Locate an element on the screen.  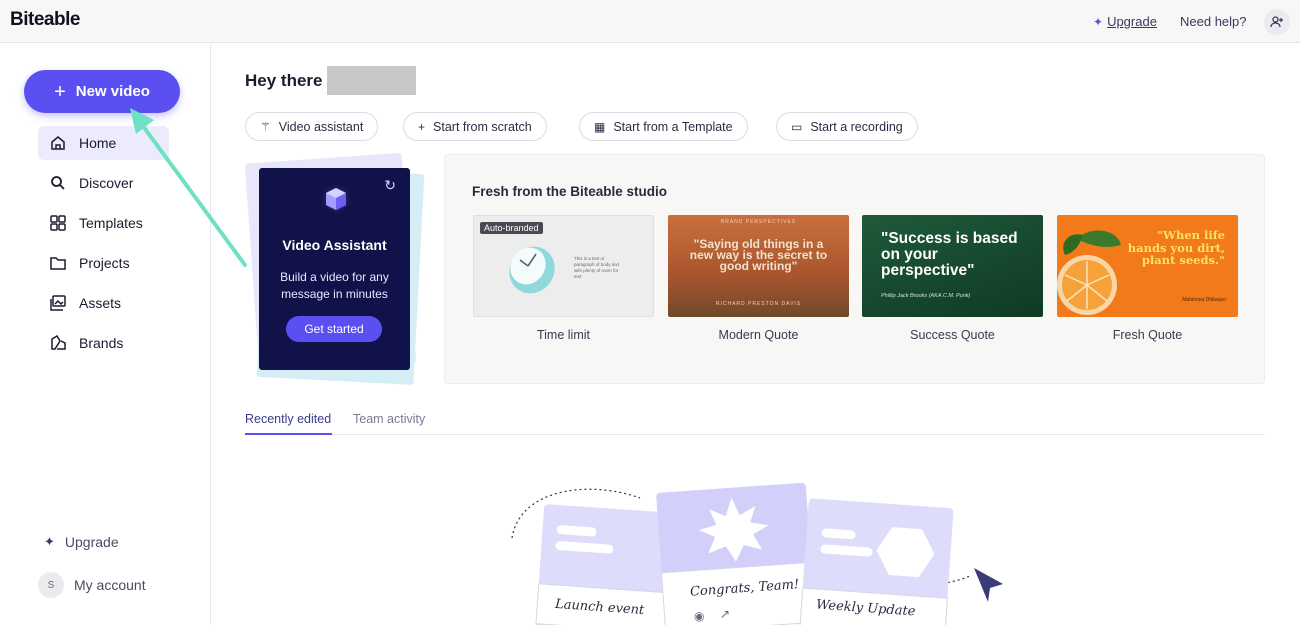
grid-icon: ▦ is located at coordinates (600, 126).